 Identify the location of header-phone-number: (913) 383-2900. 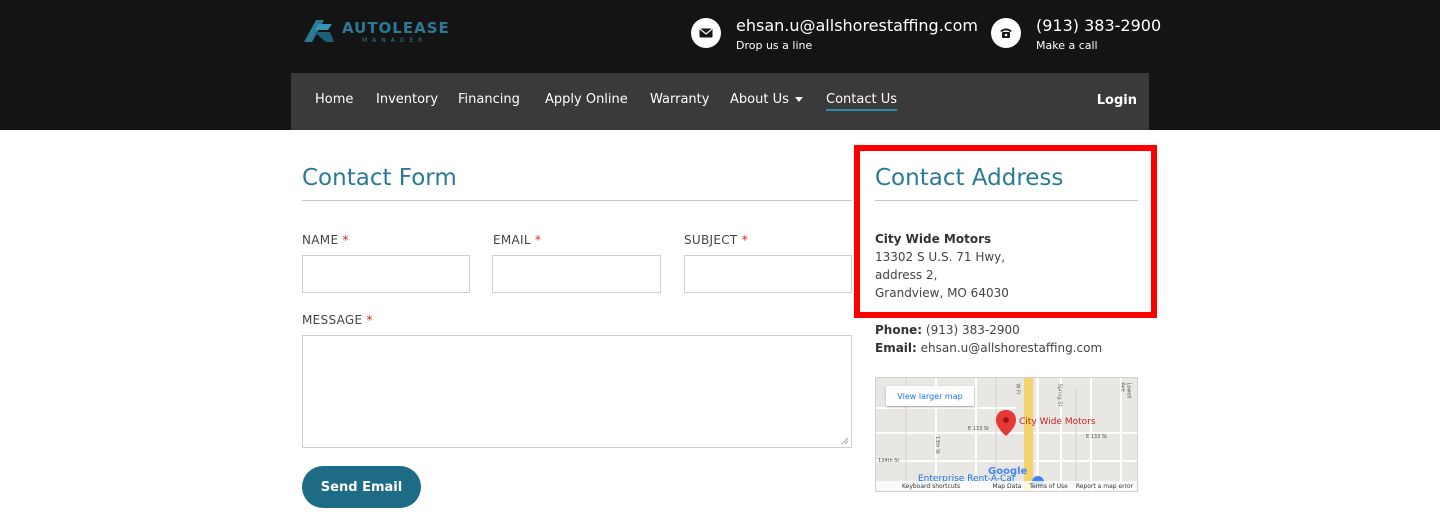
(1098, 26).